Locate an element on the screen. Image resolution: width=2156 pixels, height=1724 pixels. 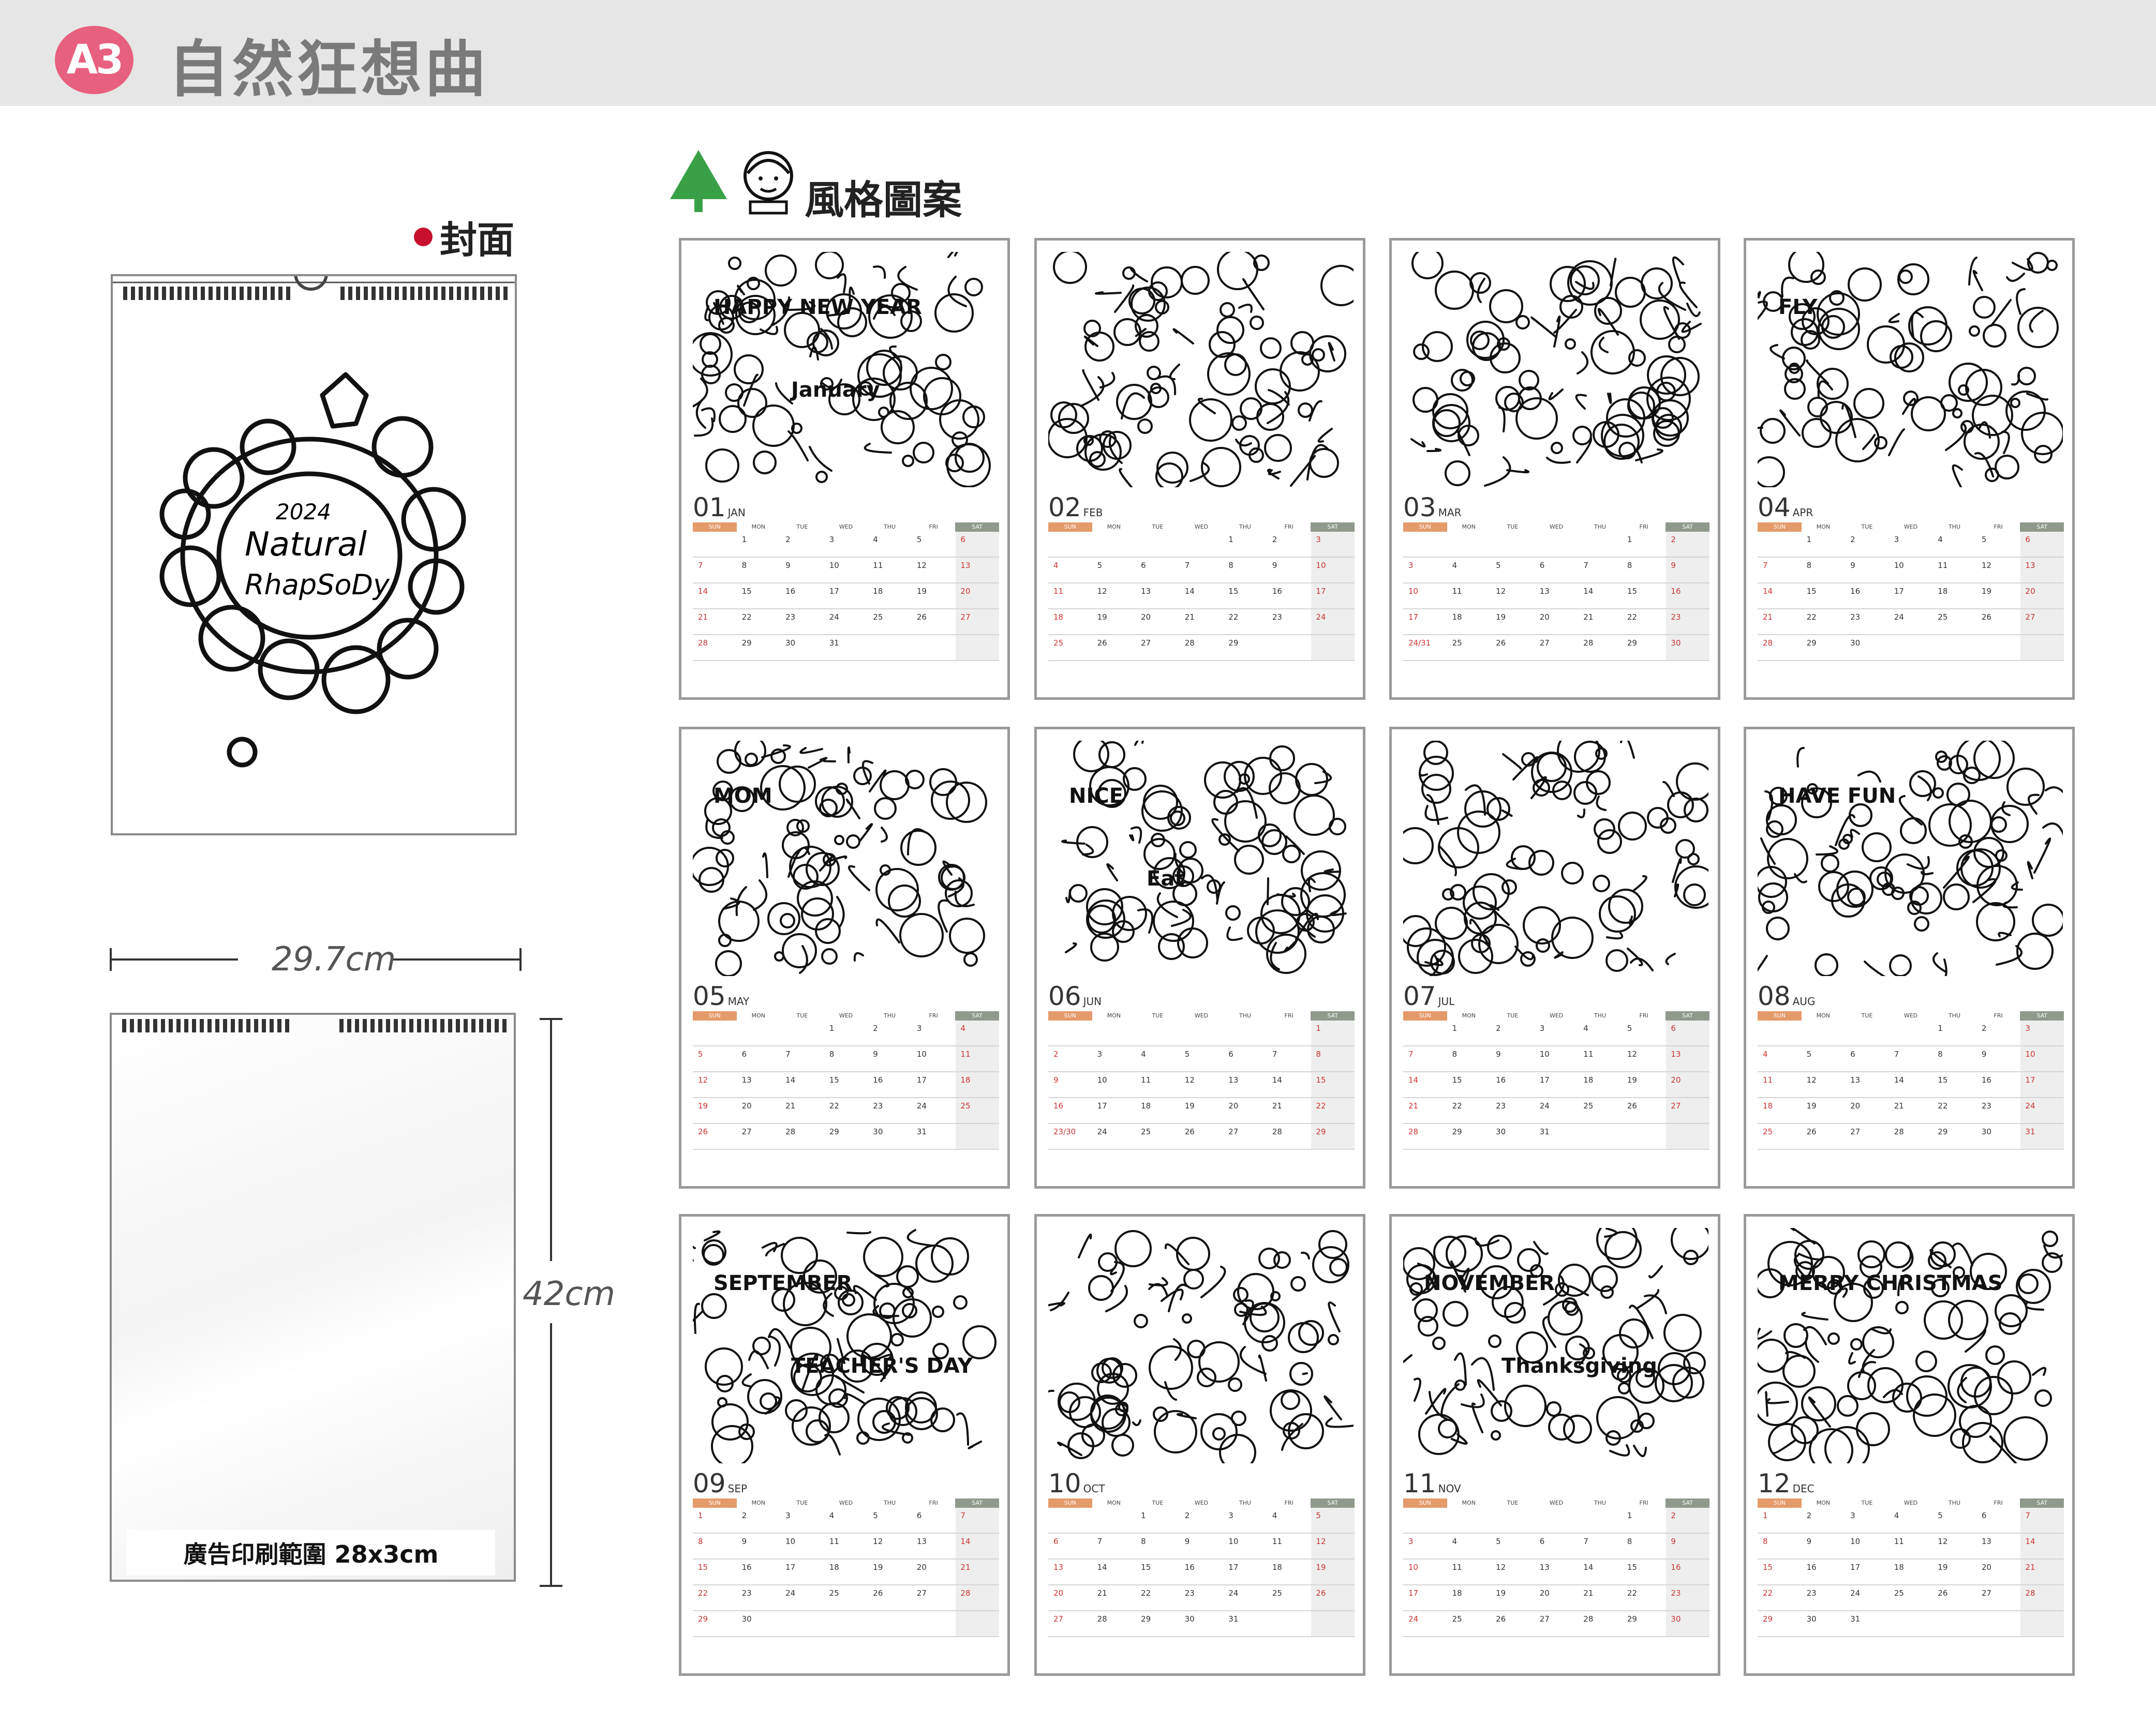
doodle-art is located at coordinates (1556, 369).